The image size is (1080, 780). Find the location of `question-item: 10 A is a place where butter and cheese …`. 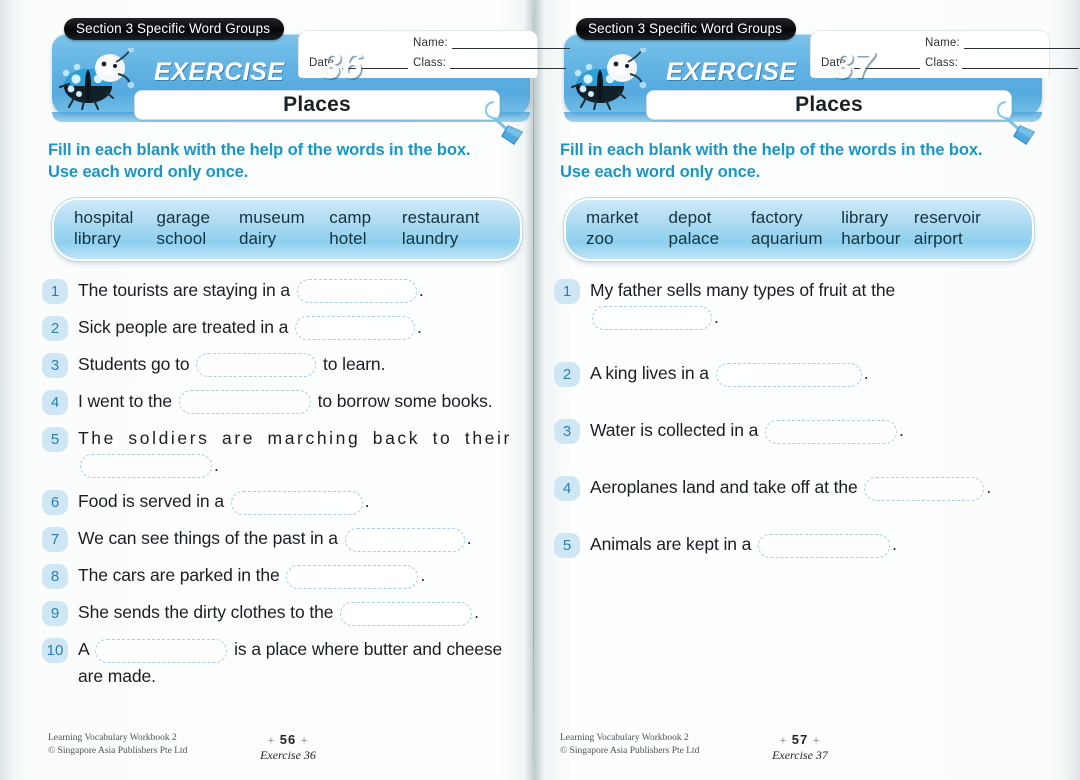

question-item: 10 A is a place where butter and cheese … is located at coordinates (292, 662).